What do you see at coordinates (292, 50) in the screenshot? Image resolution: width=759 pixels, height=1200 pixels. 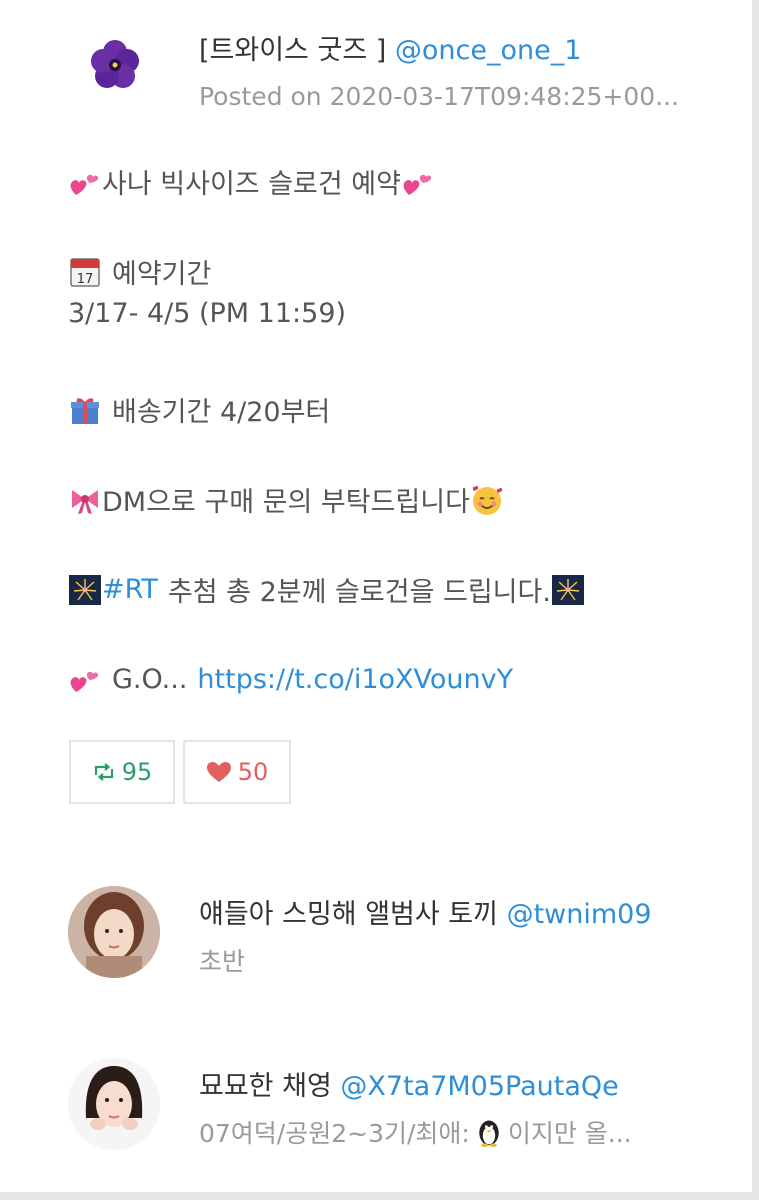 I see `author-name: [트와이스 굿즈 ]` at bounding box center [292, 50].